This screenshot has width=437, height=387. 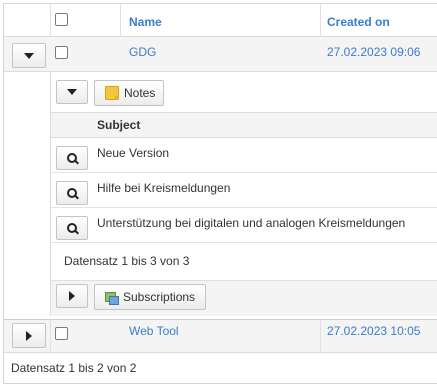 What do you see at coordinates (358, 22) in the screenshot?
I see `column-header-created-on: Created on` at bounding box center [358, 22].